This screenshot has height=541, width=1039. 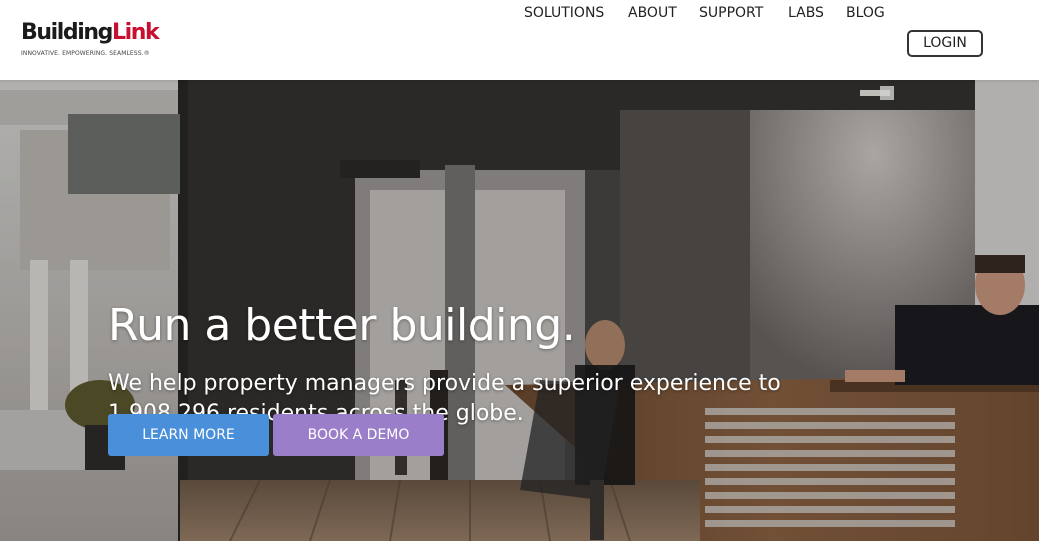 I want to click on nav-support: SUPPORT, so click(x=731, y=13).